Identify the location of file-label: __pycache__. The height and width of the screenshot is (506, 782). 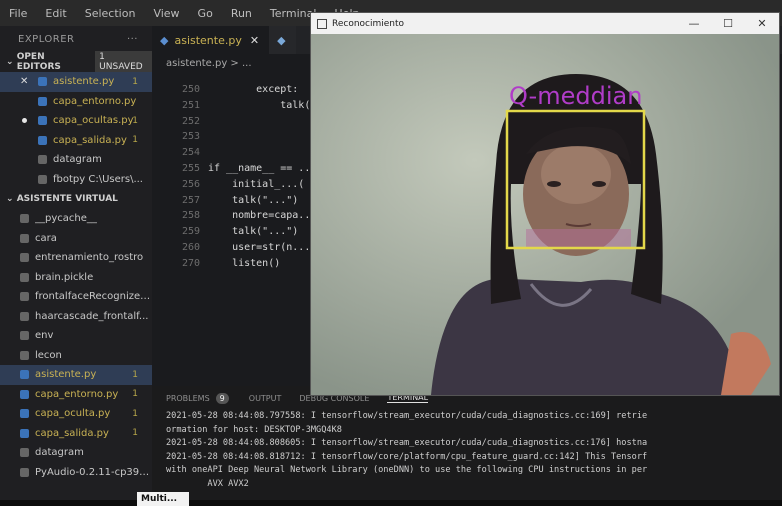
(66, 219).